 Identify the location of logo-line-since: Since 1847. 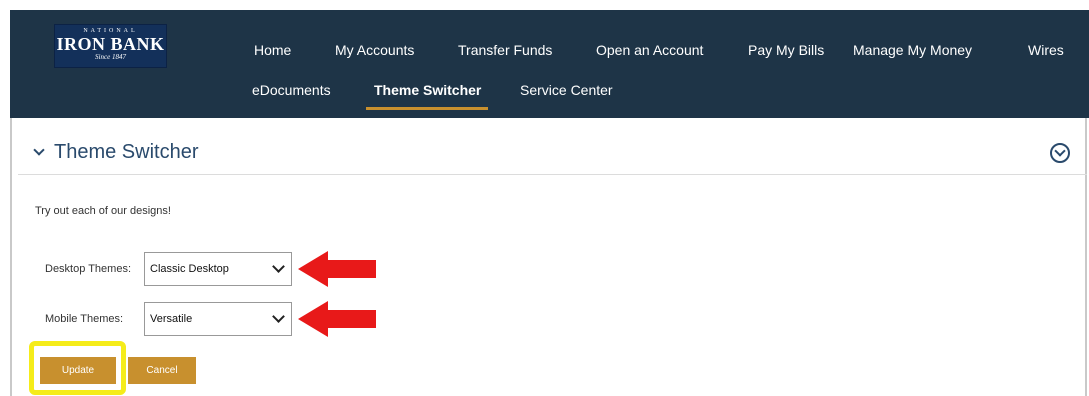
(110, 57).